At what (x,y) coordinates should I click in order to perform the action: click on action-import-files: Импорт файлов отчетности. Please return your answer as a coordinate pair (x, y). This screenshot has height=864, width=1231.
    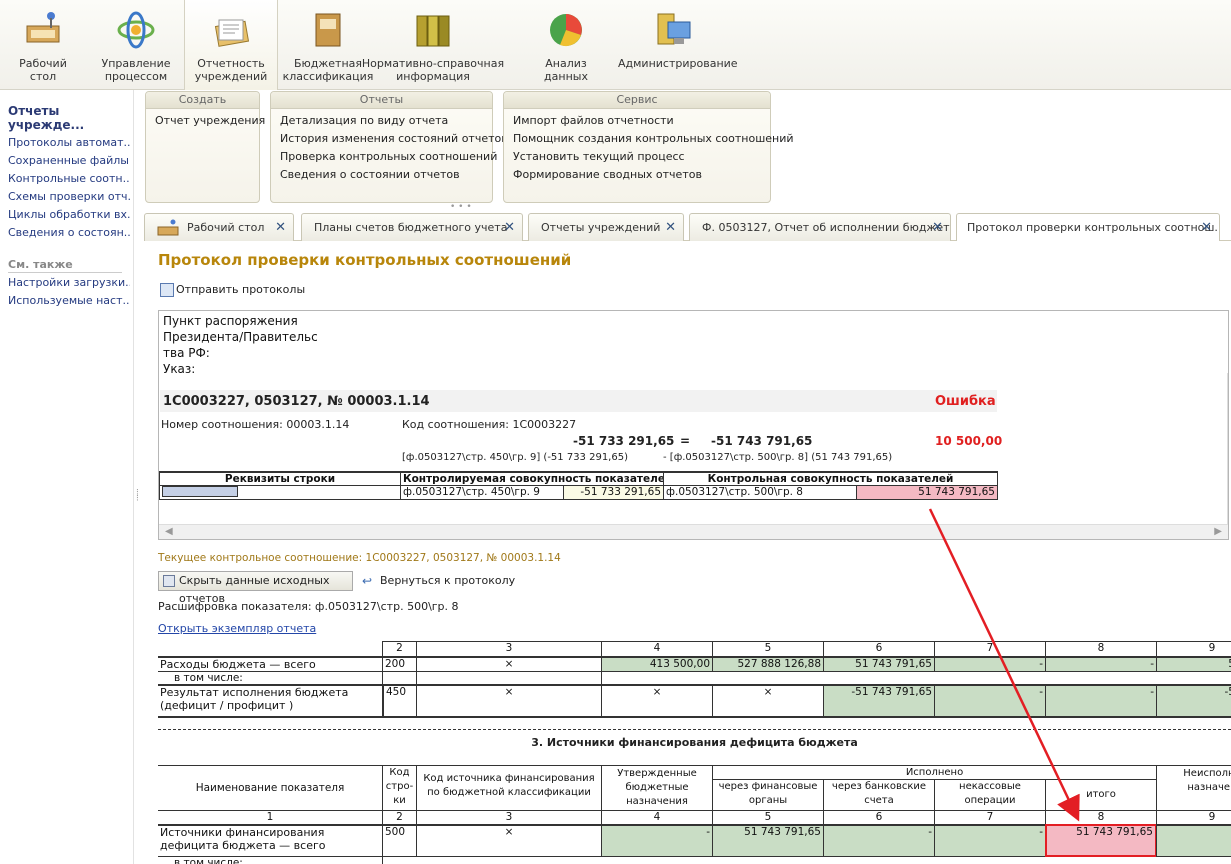
    Looking at the image, I should click on (593, 120).